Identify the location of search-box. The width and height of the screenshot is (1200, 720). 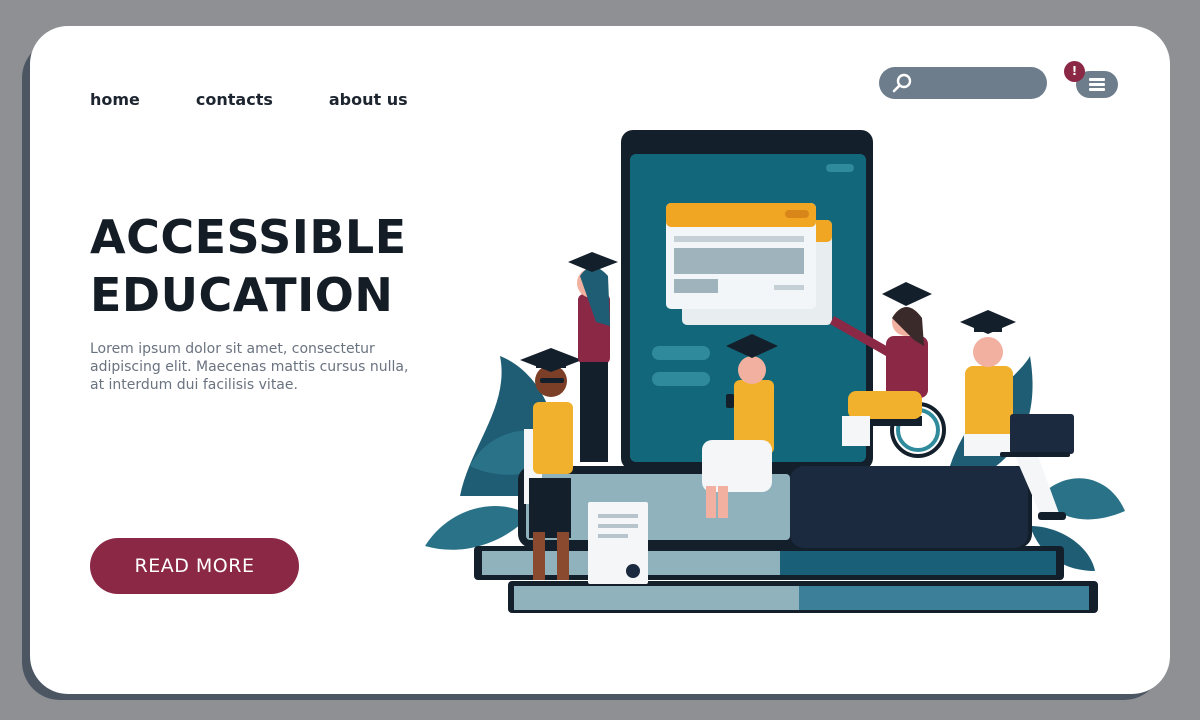
(963, 83).